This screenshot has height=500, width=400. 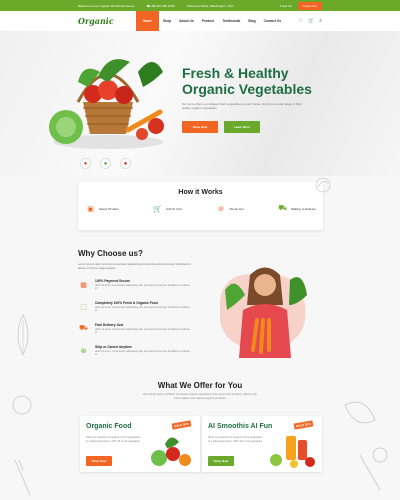 What do you see at coordinates (236, 208) in the screenshot?
I see `step-label: Check Out` at bounding box center [236, 208].